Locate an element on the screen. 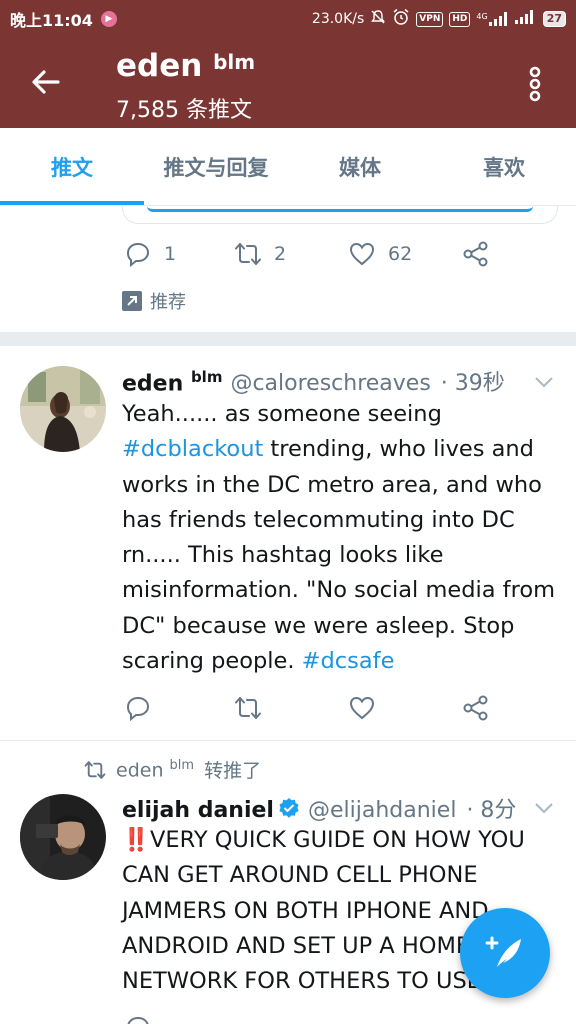 Image resolution: width=576 pixels, height=1024 pixels. tweet-text-part1: Yeah...... as someone seeing is located at coordinates (282, 414).